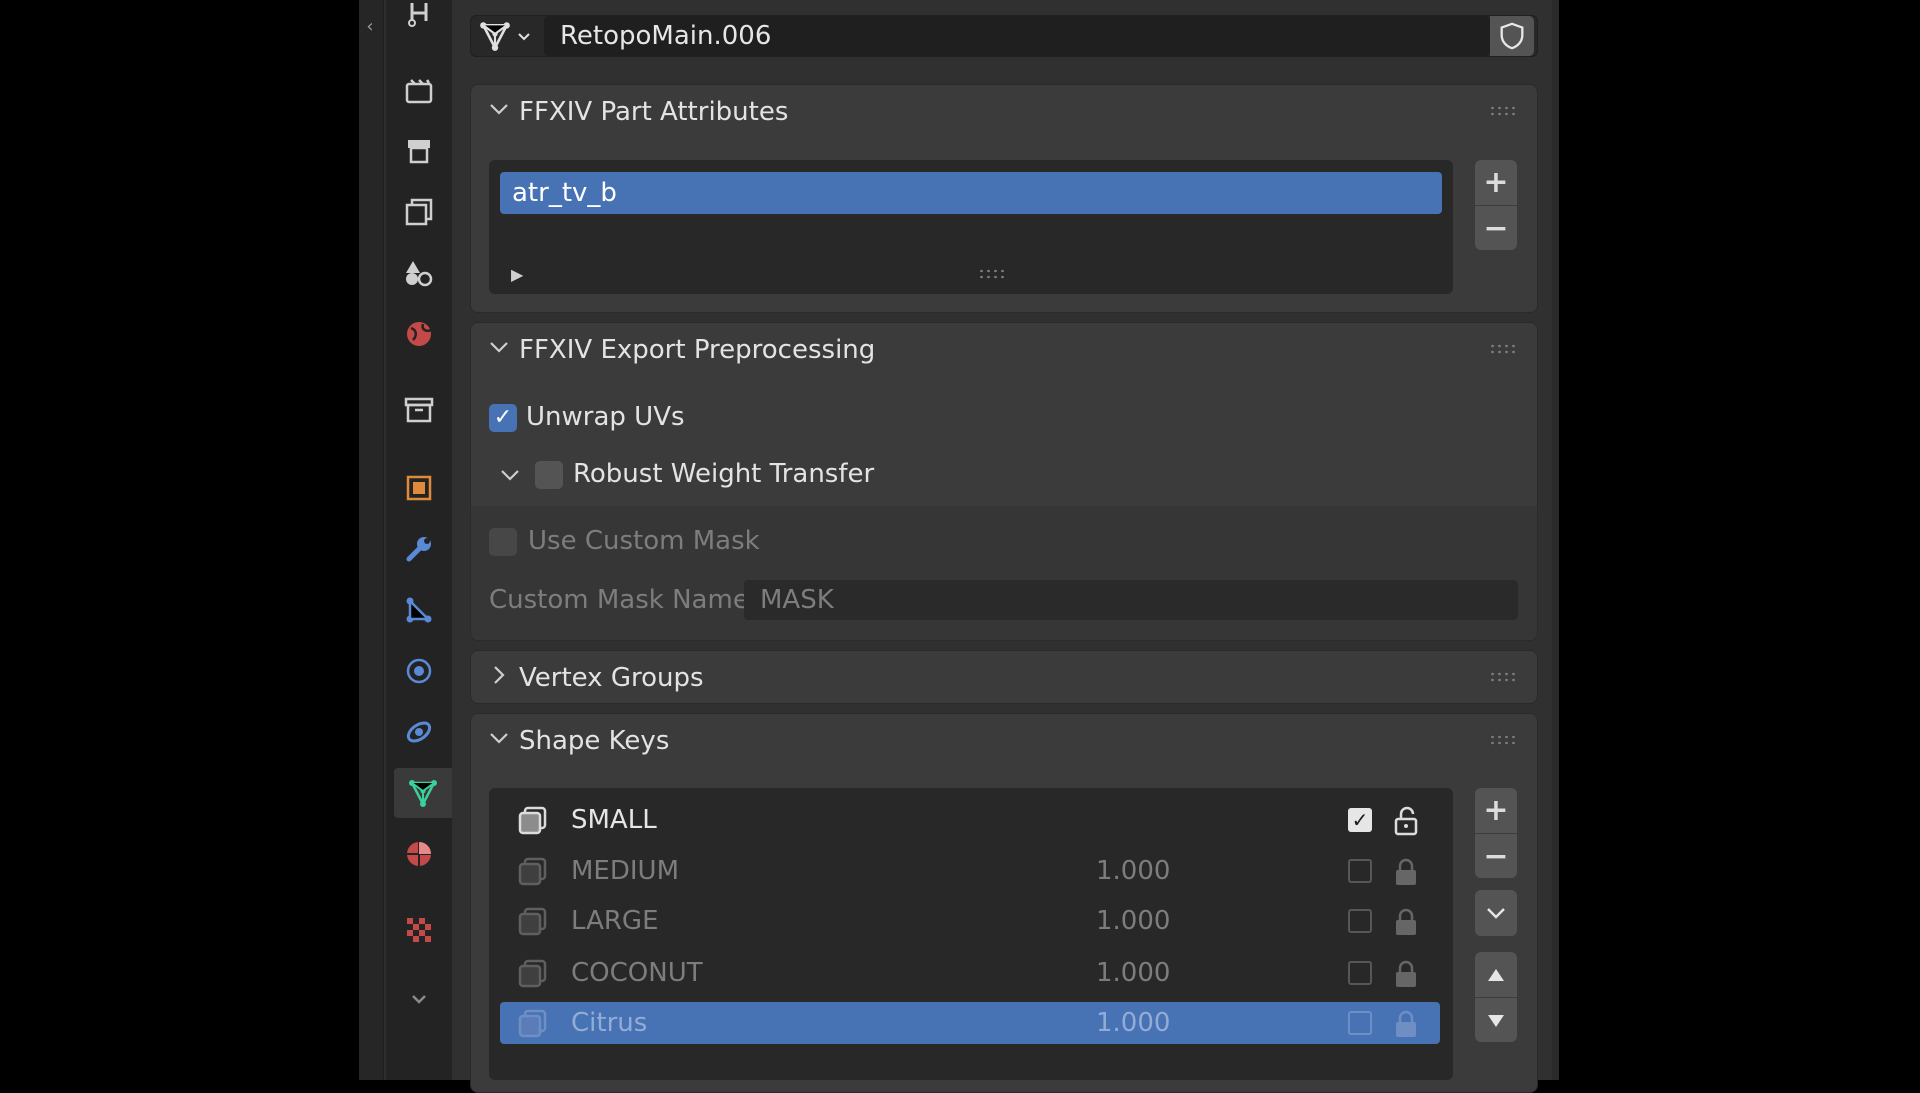 The width and height of the screenshot is (1920, 1093). What do you see at coordinates (419, 212) in the screenshot?
I see `tab-view-layer` at bounding box center [419, 212].